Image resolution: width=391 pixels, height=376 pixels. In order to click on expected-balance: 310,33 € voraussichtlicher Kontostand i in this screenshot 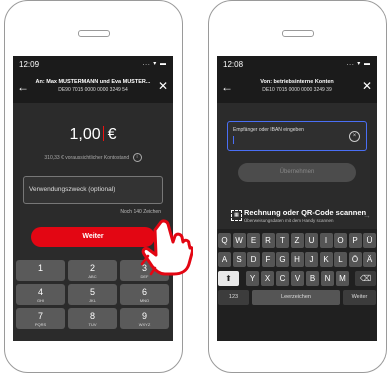, I will do `click(93, 157)`.